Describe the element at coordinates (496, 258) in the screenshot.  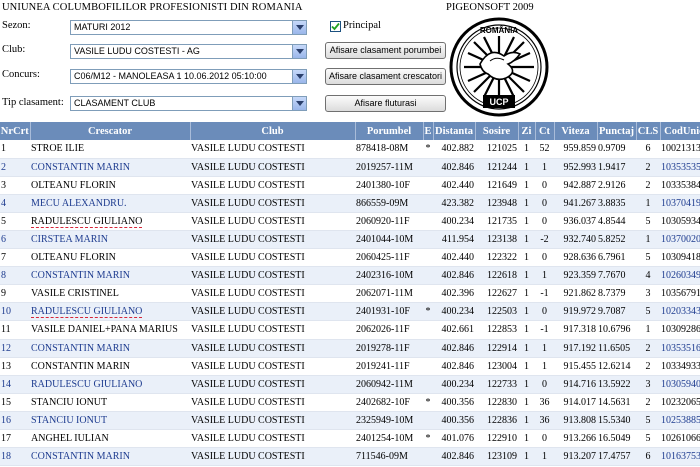
I see `arrival-cell: 122322` at that location.